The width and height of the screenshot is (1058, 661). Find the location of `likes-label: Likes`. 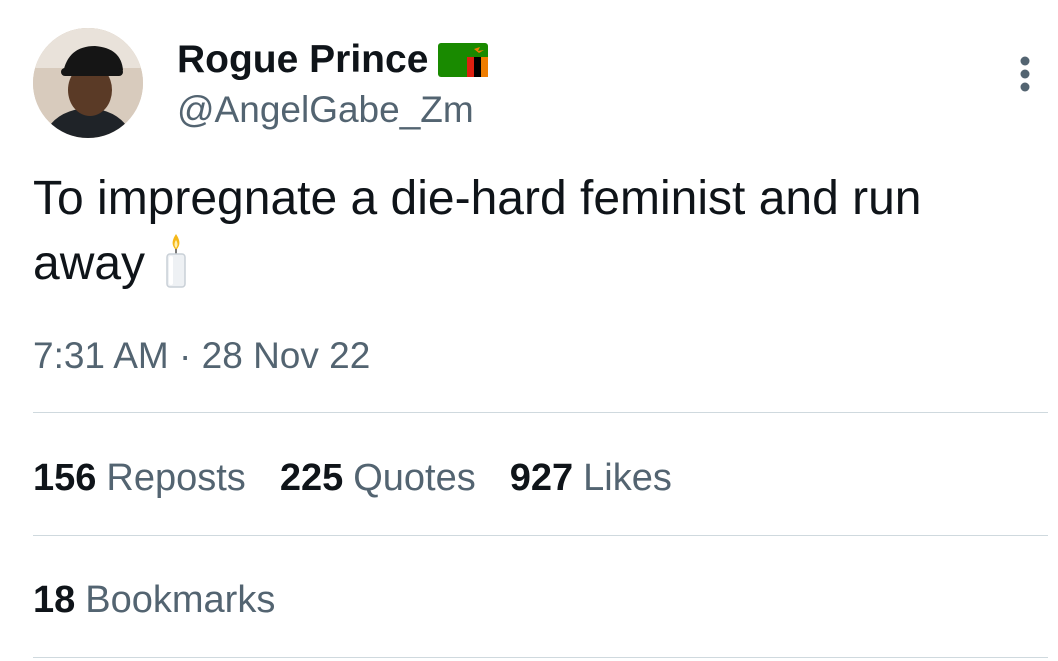

likes-label: Likes is located at coordinates (627, 478).